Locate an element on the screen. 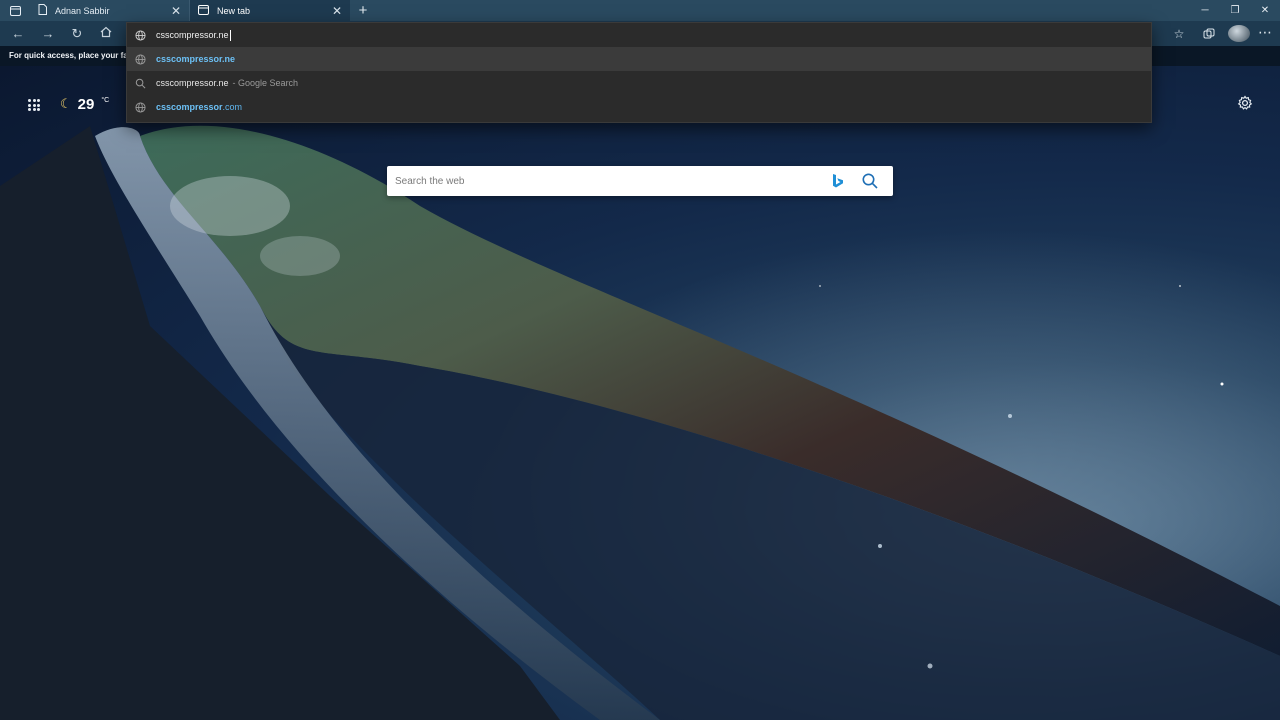 Image resolution: width=1280 pixels, height=720 pixels. suggestion-text-bold: csscompressor is located at coordinates (189, 107).